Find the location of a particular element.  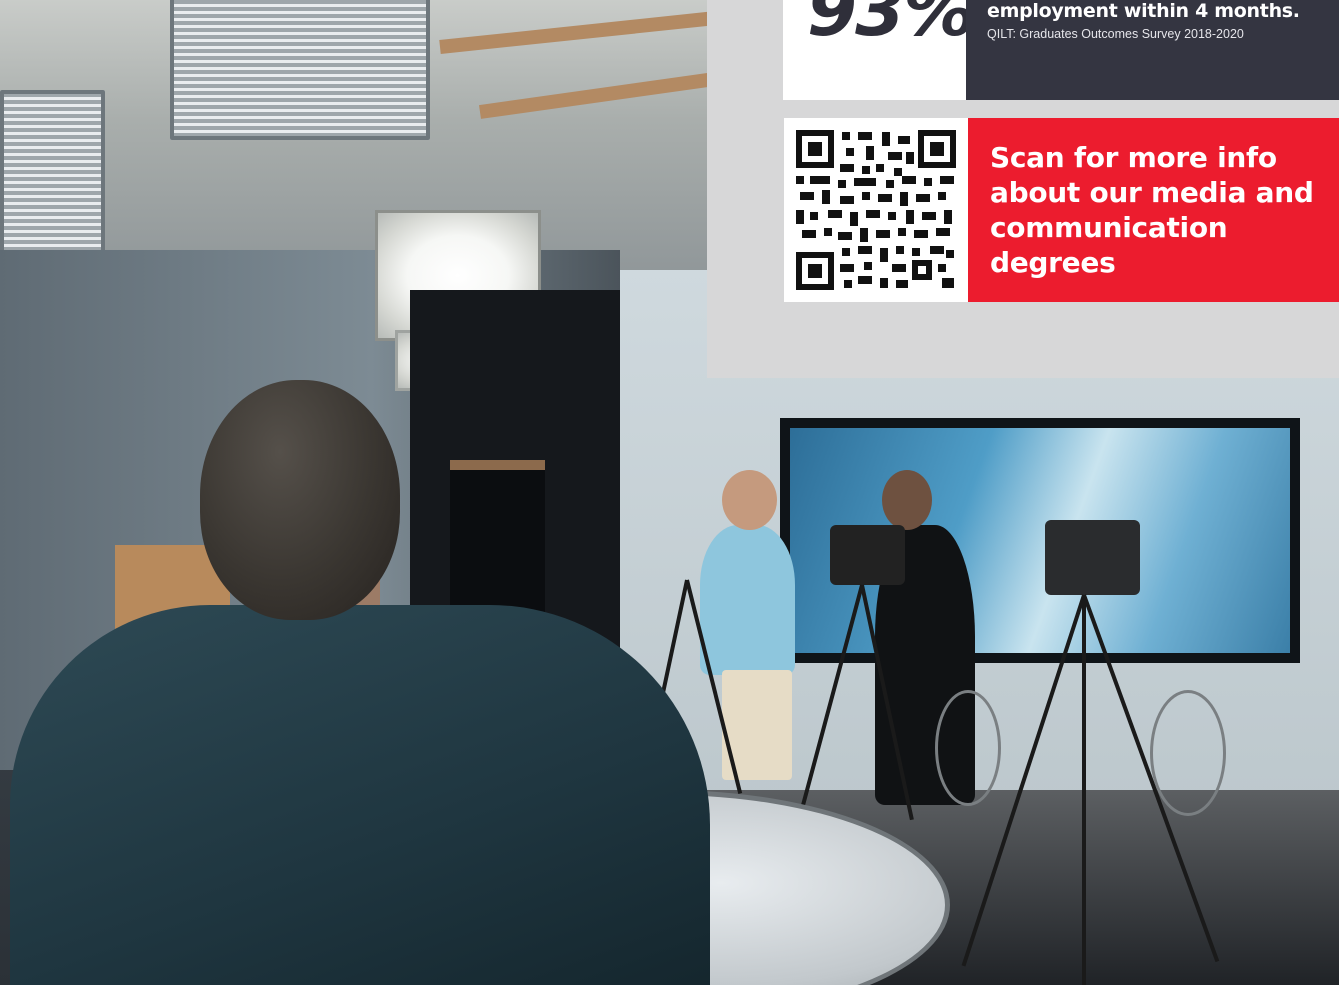

stat-value: 93% is located at coordinates (886, 26).